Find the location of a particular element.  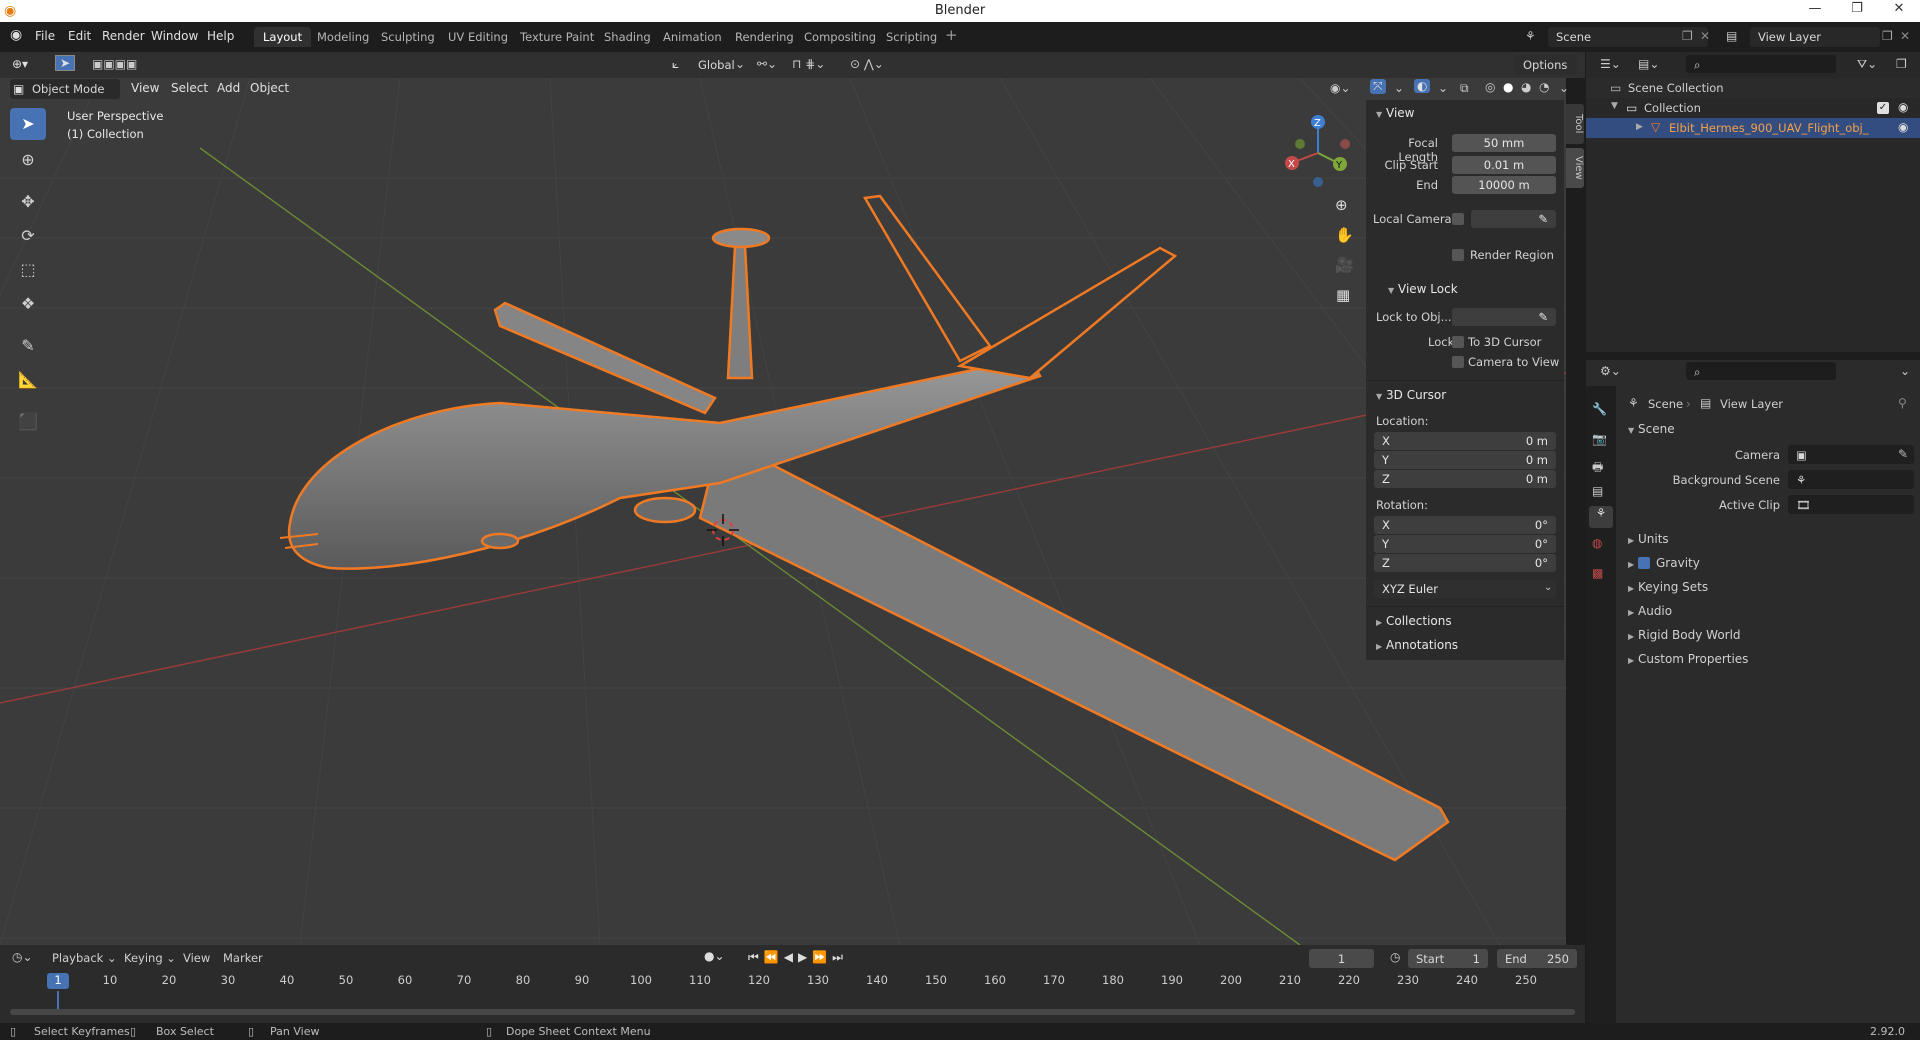

object-mode-dropdown: Object Mode is located at coordinates (65, 89).